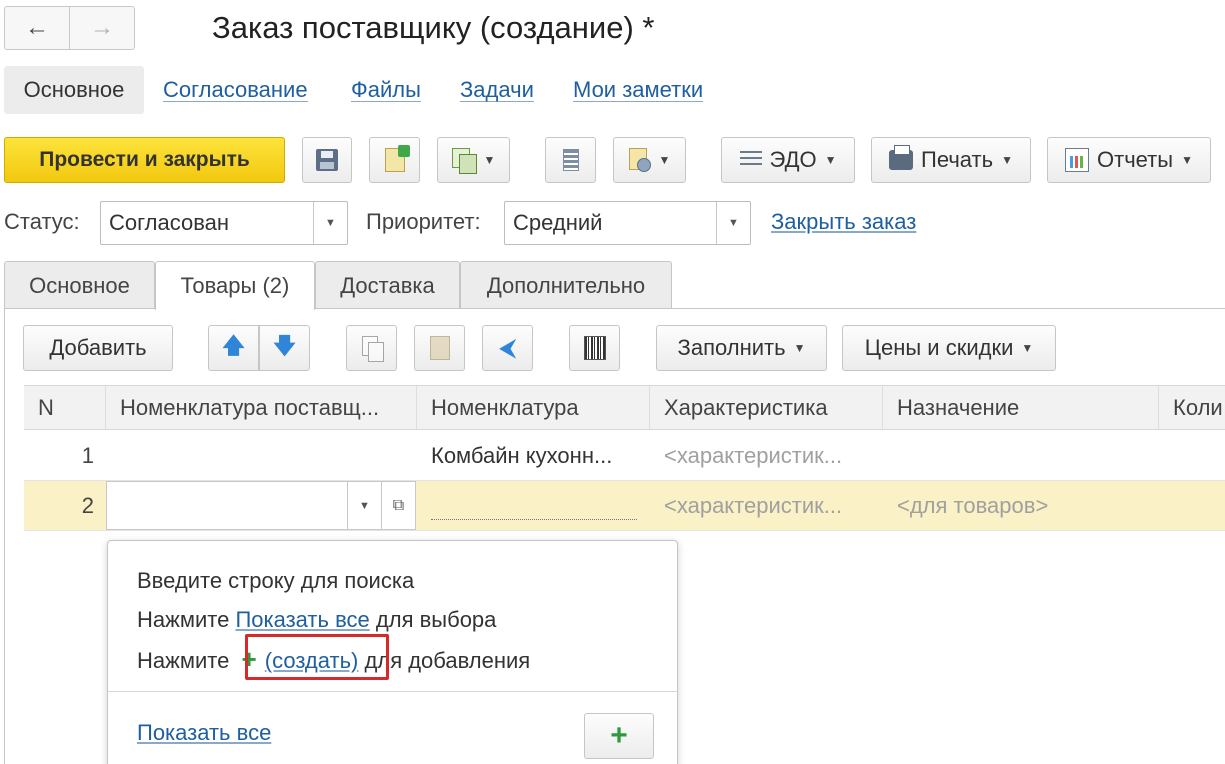 This screenshot has width=1225, height=764. I want to click on report-icon, so click(1077, 160).